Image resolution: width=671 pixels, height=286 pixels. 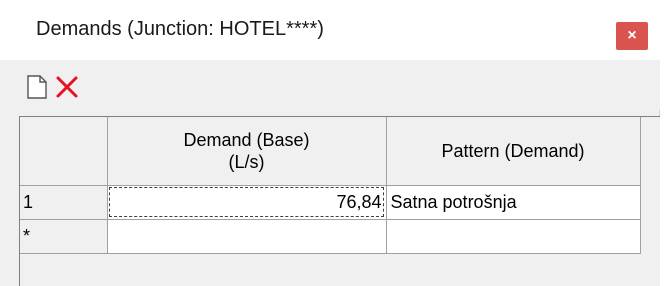 I want to click on column-header-pattern-line1: Pattern (Demand), so click(x=513, y=150).